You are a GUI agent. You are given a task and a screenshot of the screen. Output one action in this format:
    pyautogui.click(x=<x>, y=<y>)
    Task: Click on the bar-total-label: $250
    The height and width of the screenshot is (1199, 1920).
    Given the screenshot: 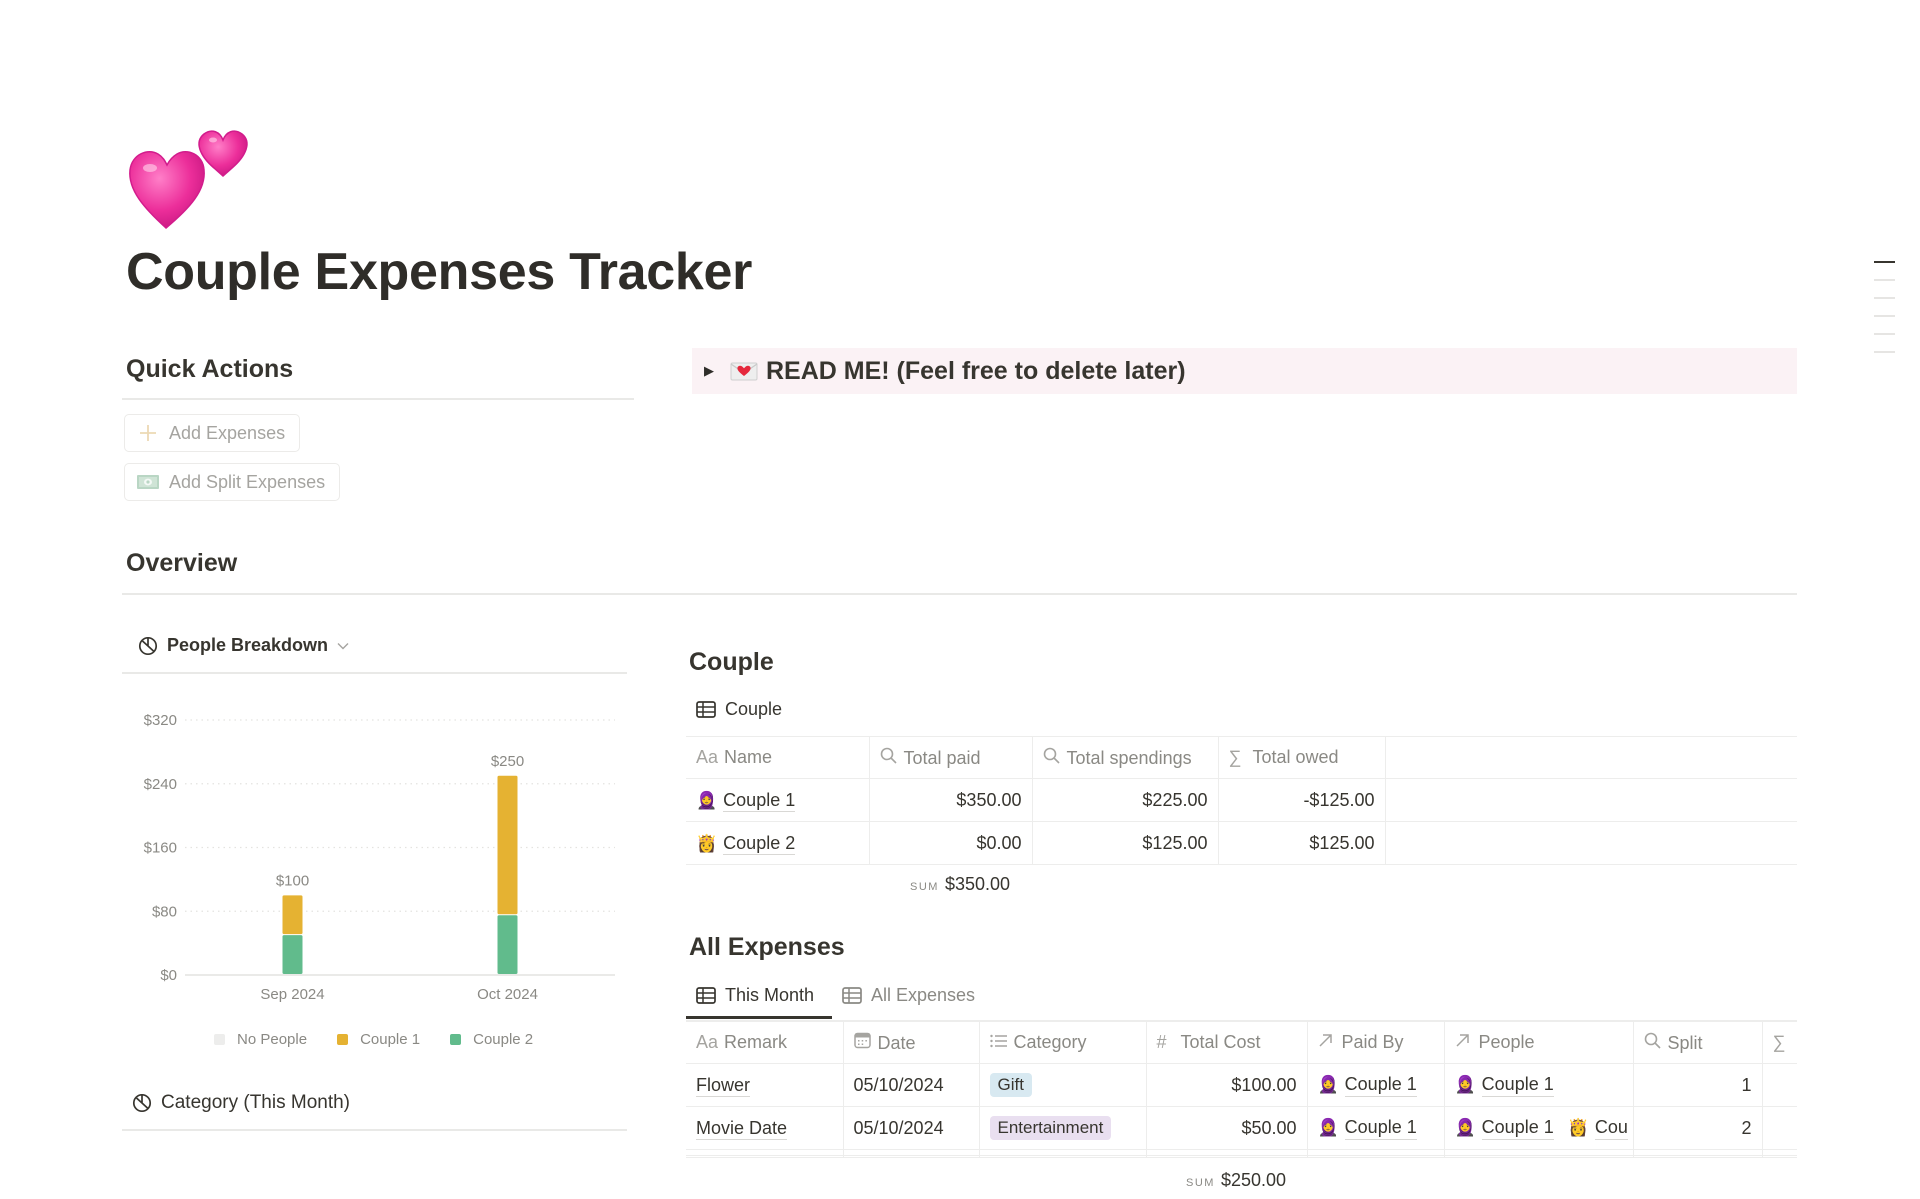 What is the action you would take?
    pyautogui.click(x=507, y=761)
    